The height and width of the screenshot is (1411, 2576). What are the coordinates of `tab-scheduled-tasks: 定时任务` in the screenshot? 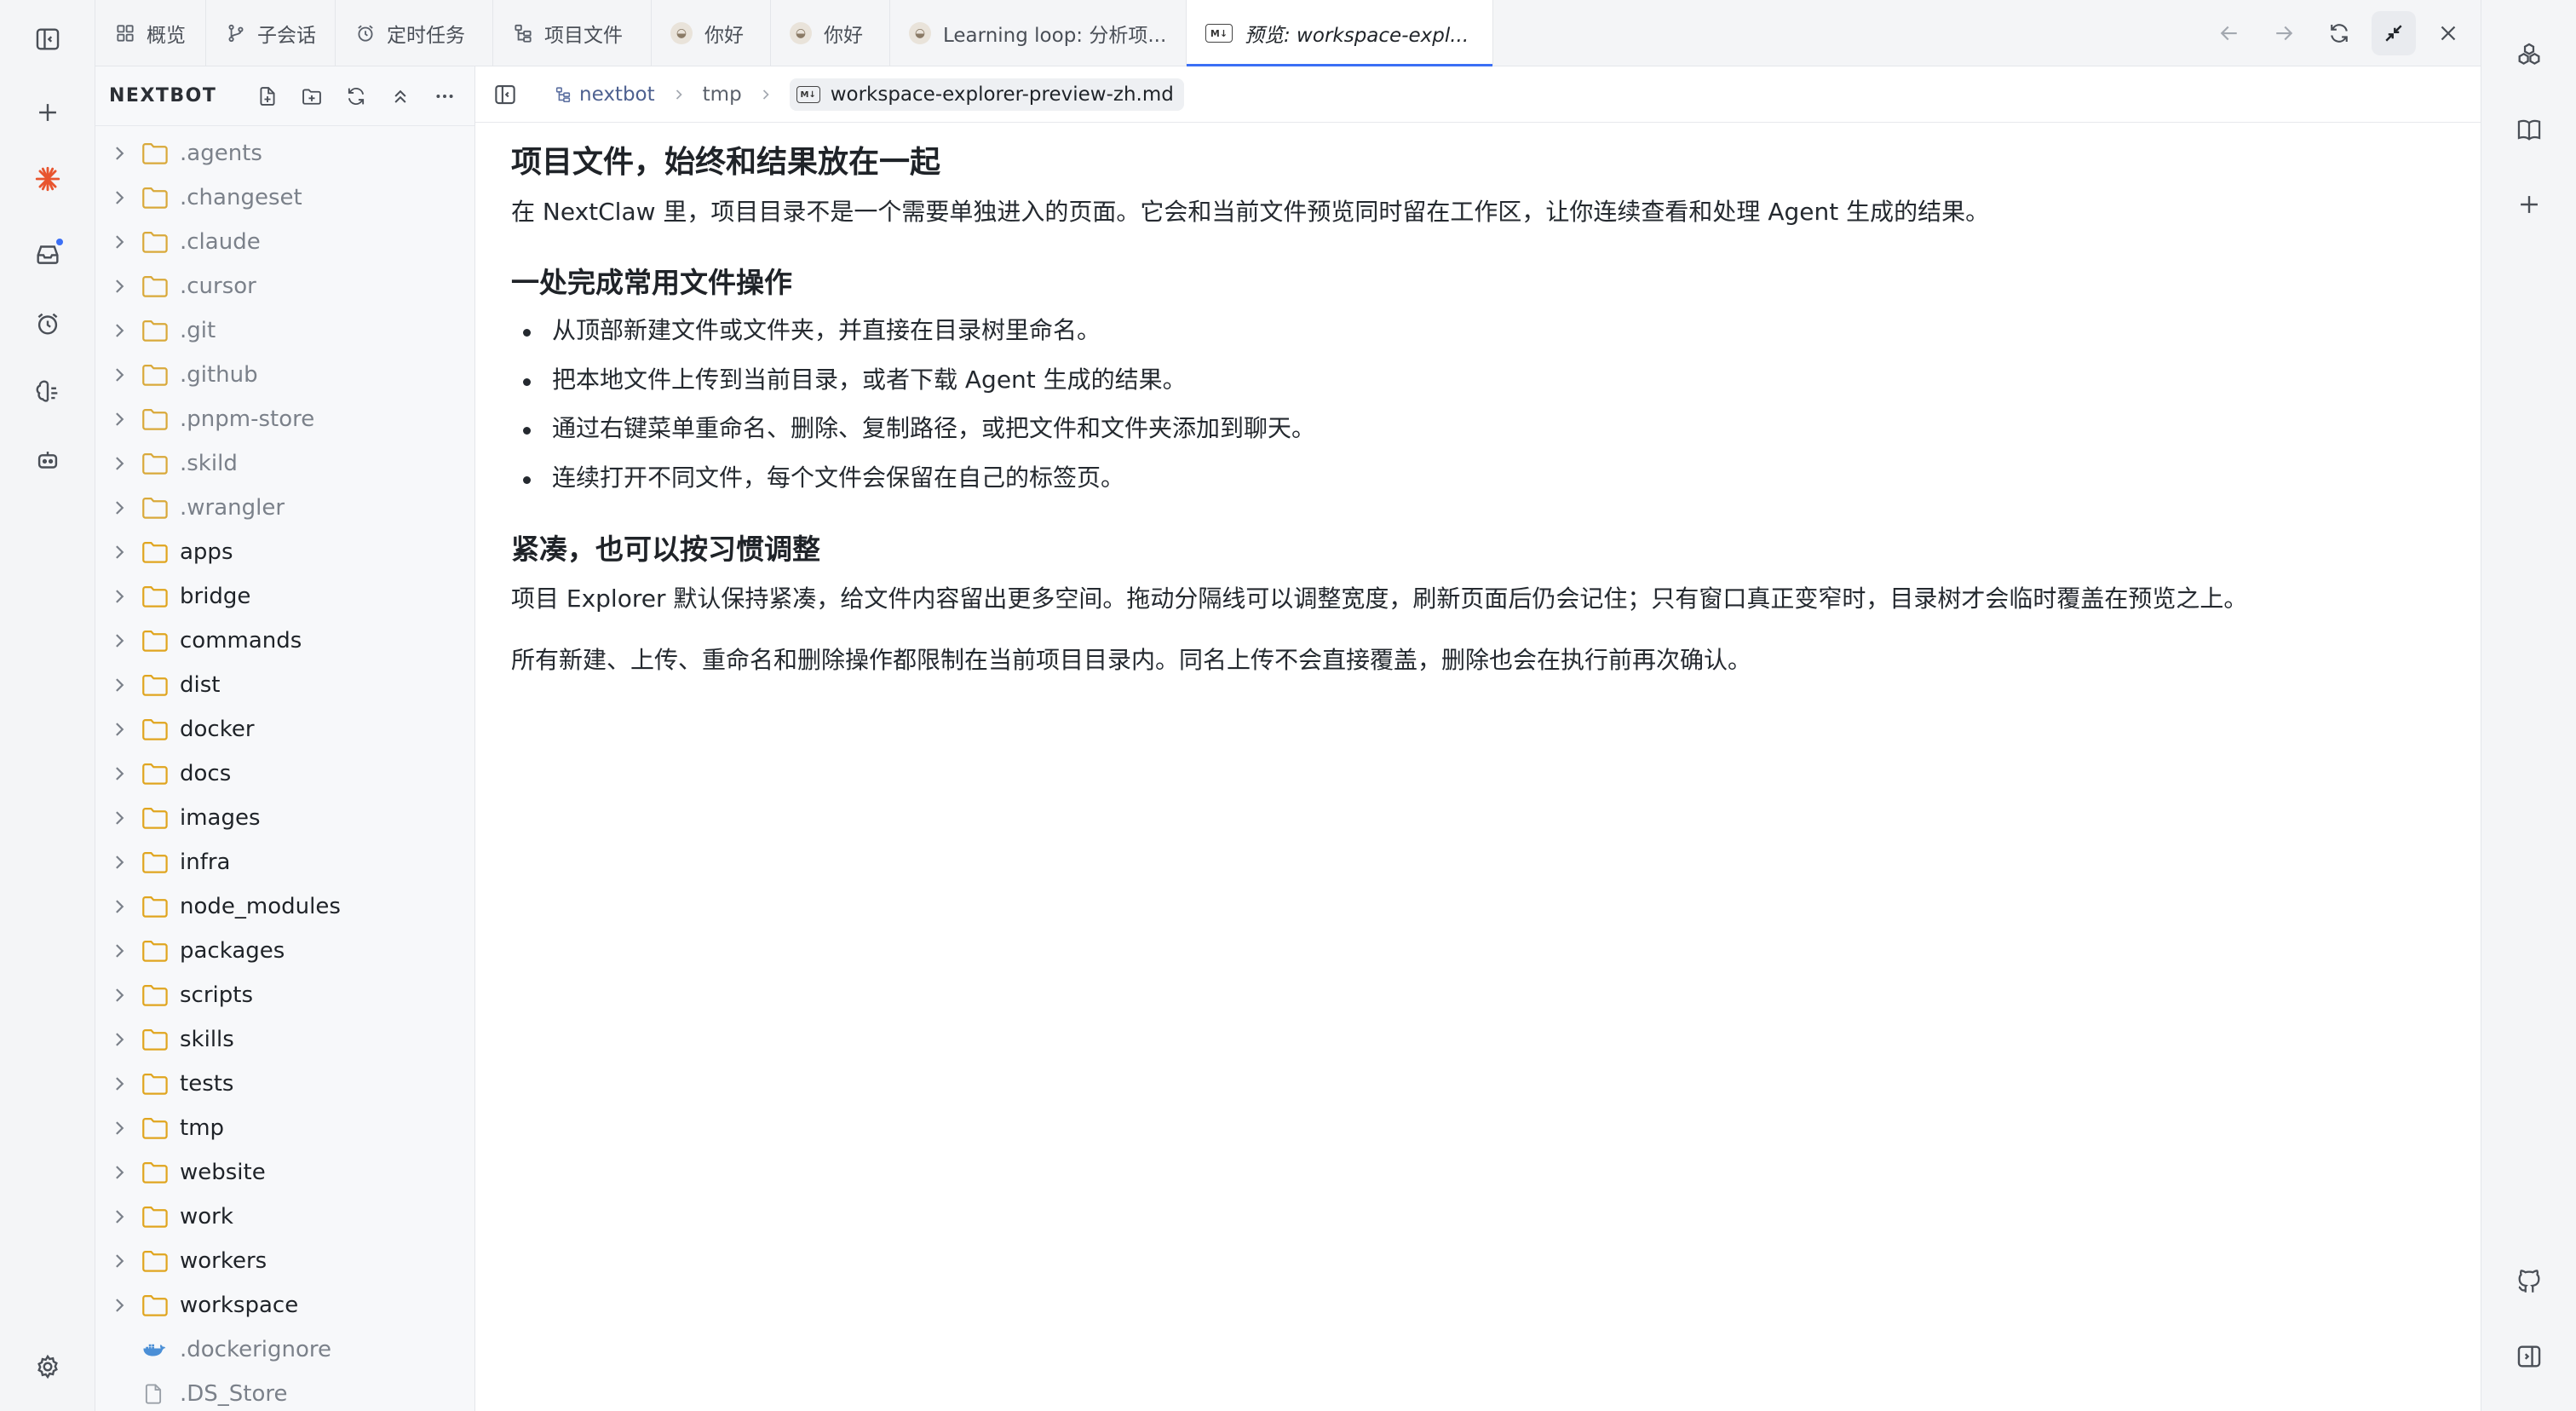 It's located at (415, 33).